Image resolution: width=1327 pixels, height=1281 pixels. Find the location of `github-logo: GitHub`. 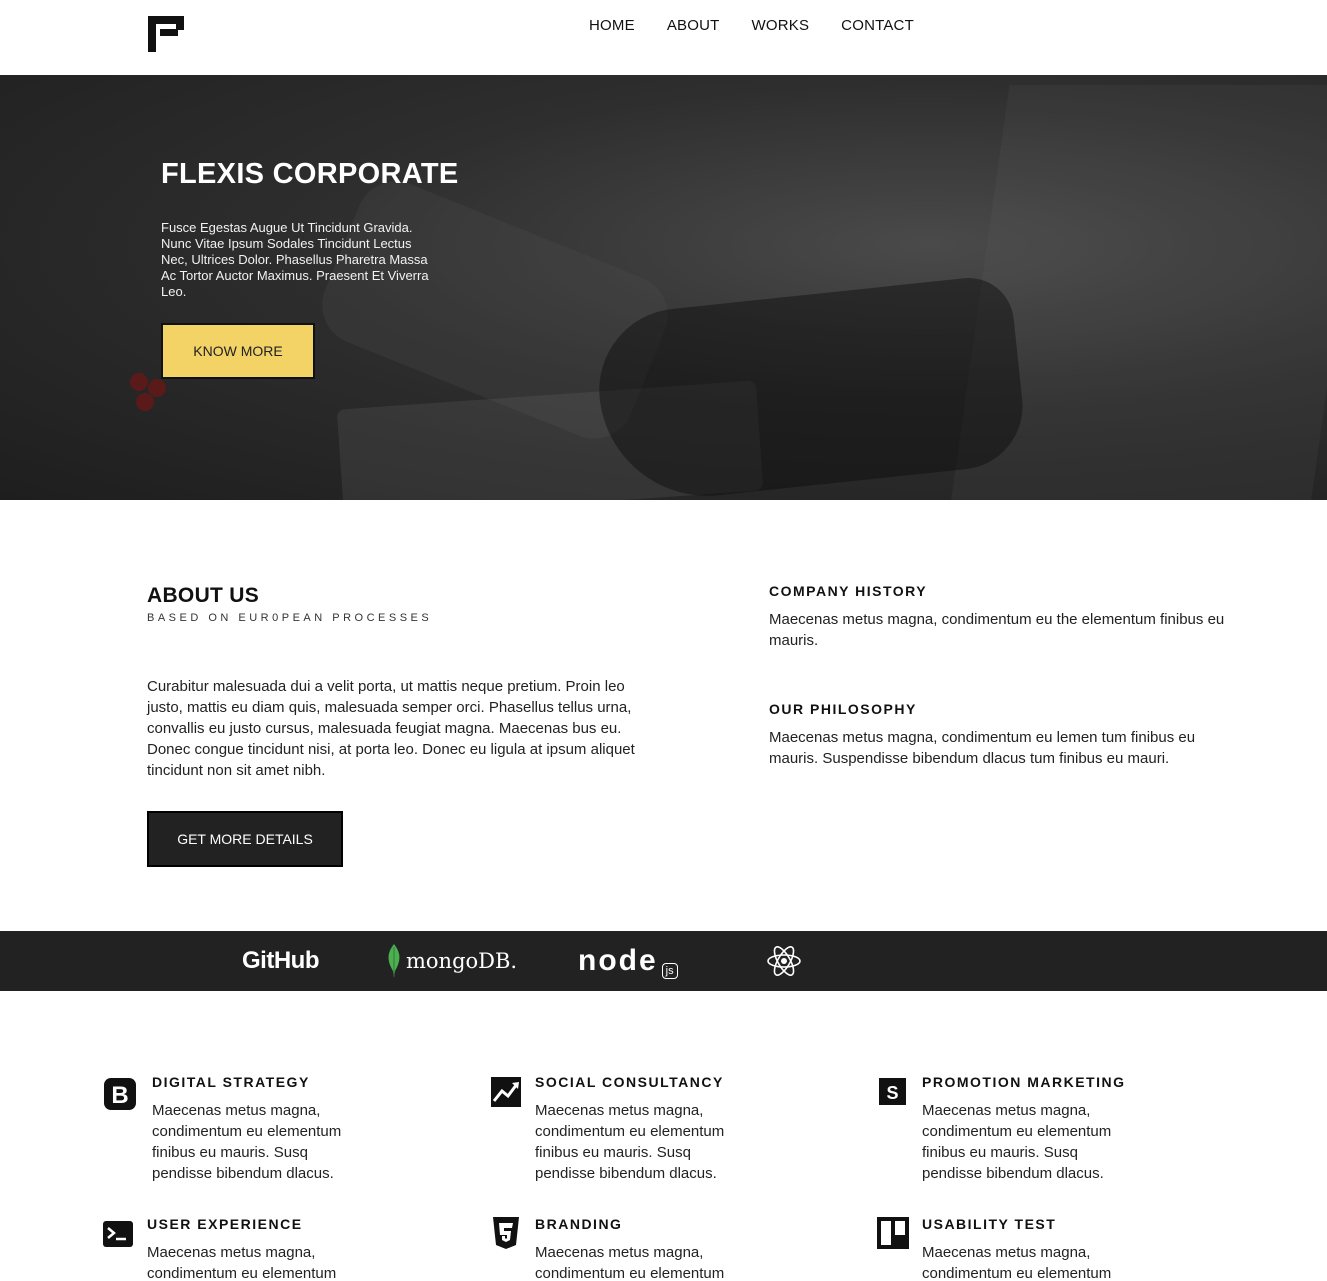

github-logo: GitHub is located at coordinates (280, 960).